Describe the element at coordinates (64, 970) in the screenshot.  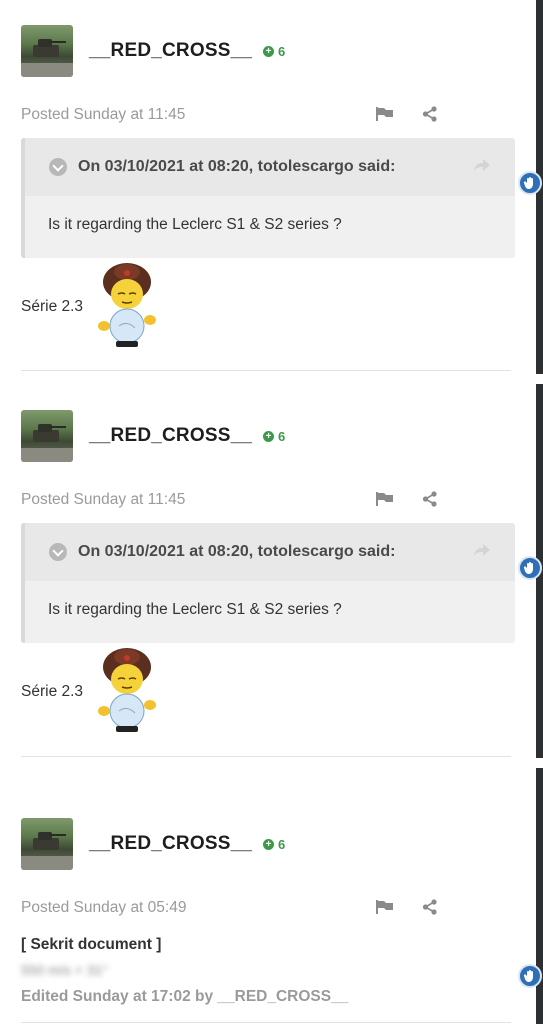
I see `redacted-text: 550 m/s = 31°` at that location.